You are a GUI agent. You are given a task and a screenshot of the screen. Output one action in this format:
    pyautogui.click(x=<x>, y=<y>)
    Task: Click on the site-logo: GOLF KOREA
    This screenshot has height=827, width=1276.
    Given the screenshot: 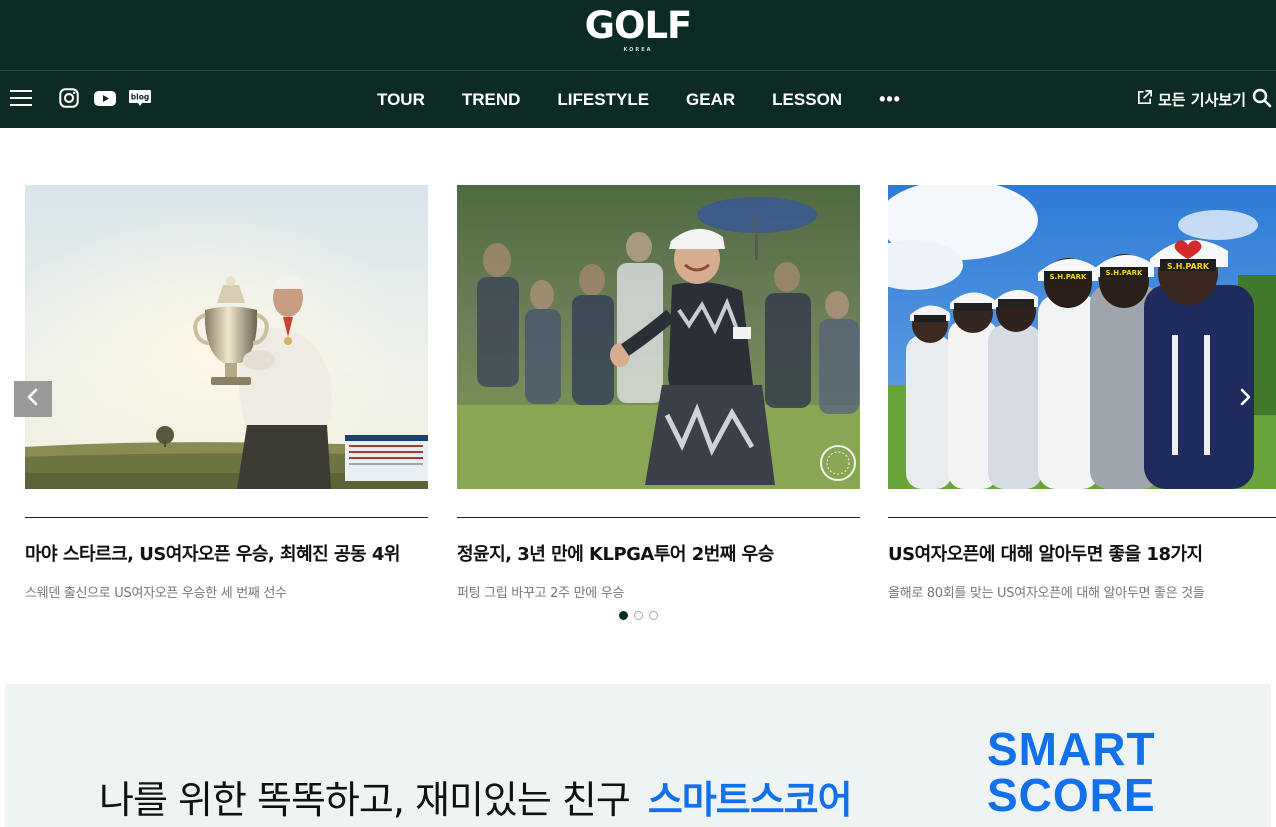 What is the action you would take?
    pyautogui.click(x=638, y=29)
    